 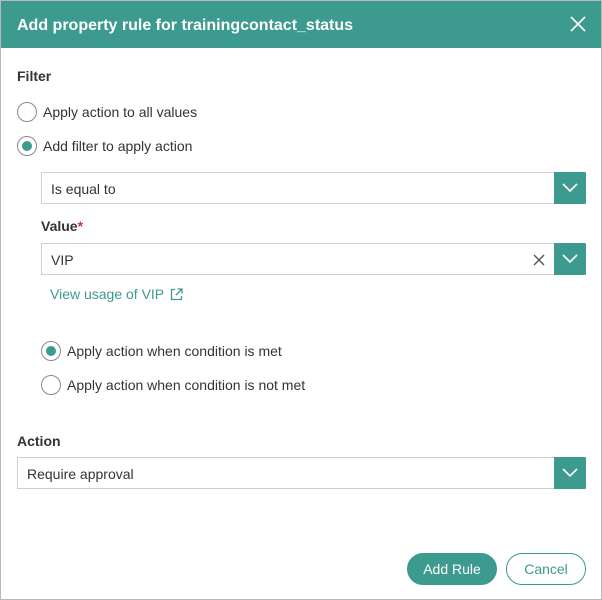 I want to click on radio-label: Apply action when condition is not met, so click(x=186, y=385).